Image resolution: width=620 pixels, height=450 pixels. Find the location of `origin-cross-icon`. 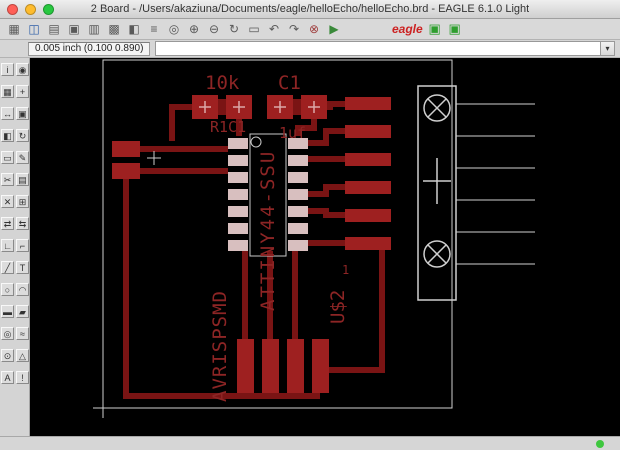

origin-cross-icon is located at coordinates (103, 408).